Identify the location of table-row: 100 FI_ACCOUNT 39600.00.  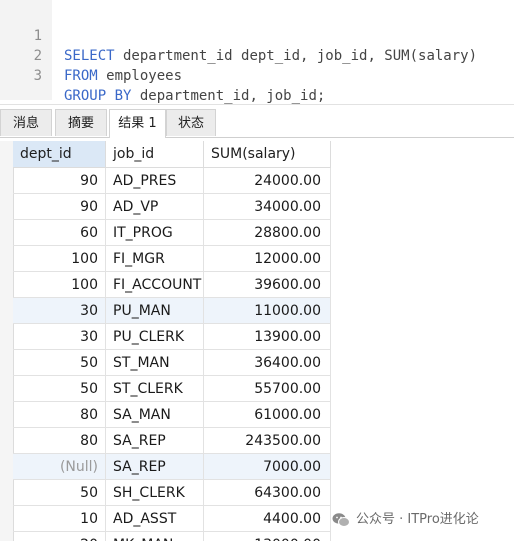
(172, 285).